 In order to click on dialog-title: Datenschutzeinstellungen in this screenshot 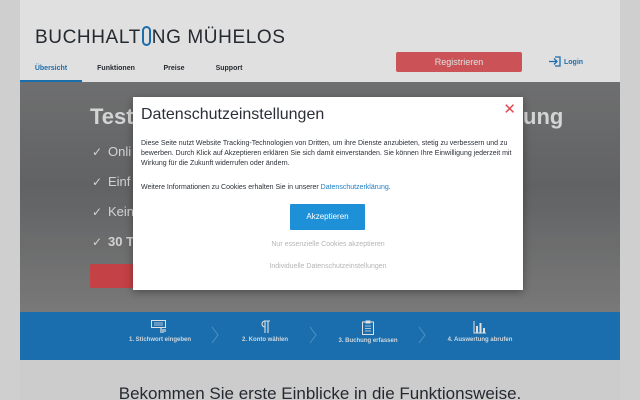, I will do `click(233, 114)`.